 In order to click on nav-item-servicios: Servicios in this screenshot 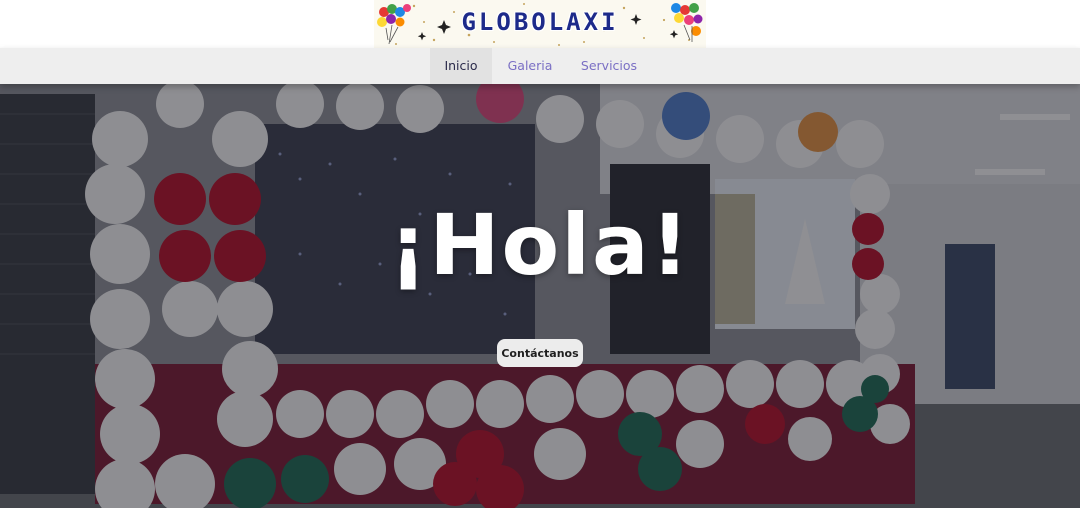, I will do `click(609, 66)`.